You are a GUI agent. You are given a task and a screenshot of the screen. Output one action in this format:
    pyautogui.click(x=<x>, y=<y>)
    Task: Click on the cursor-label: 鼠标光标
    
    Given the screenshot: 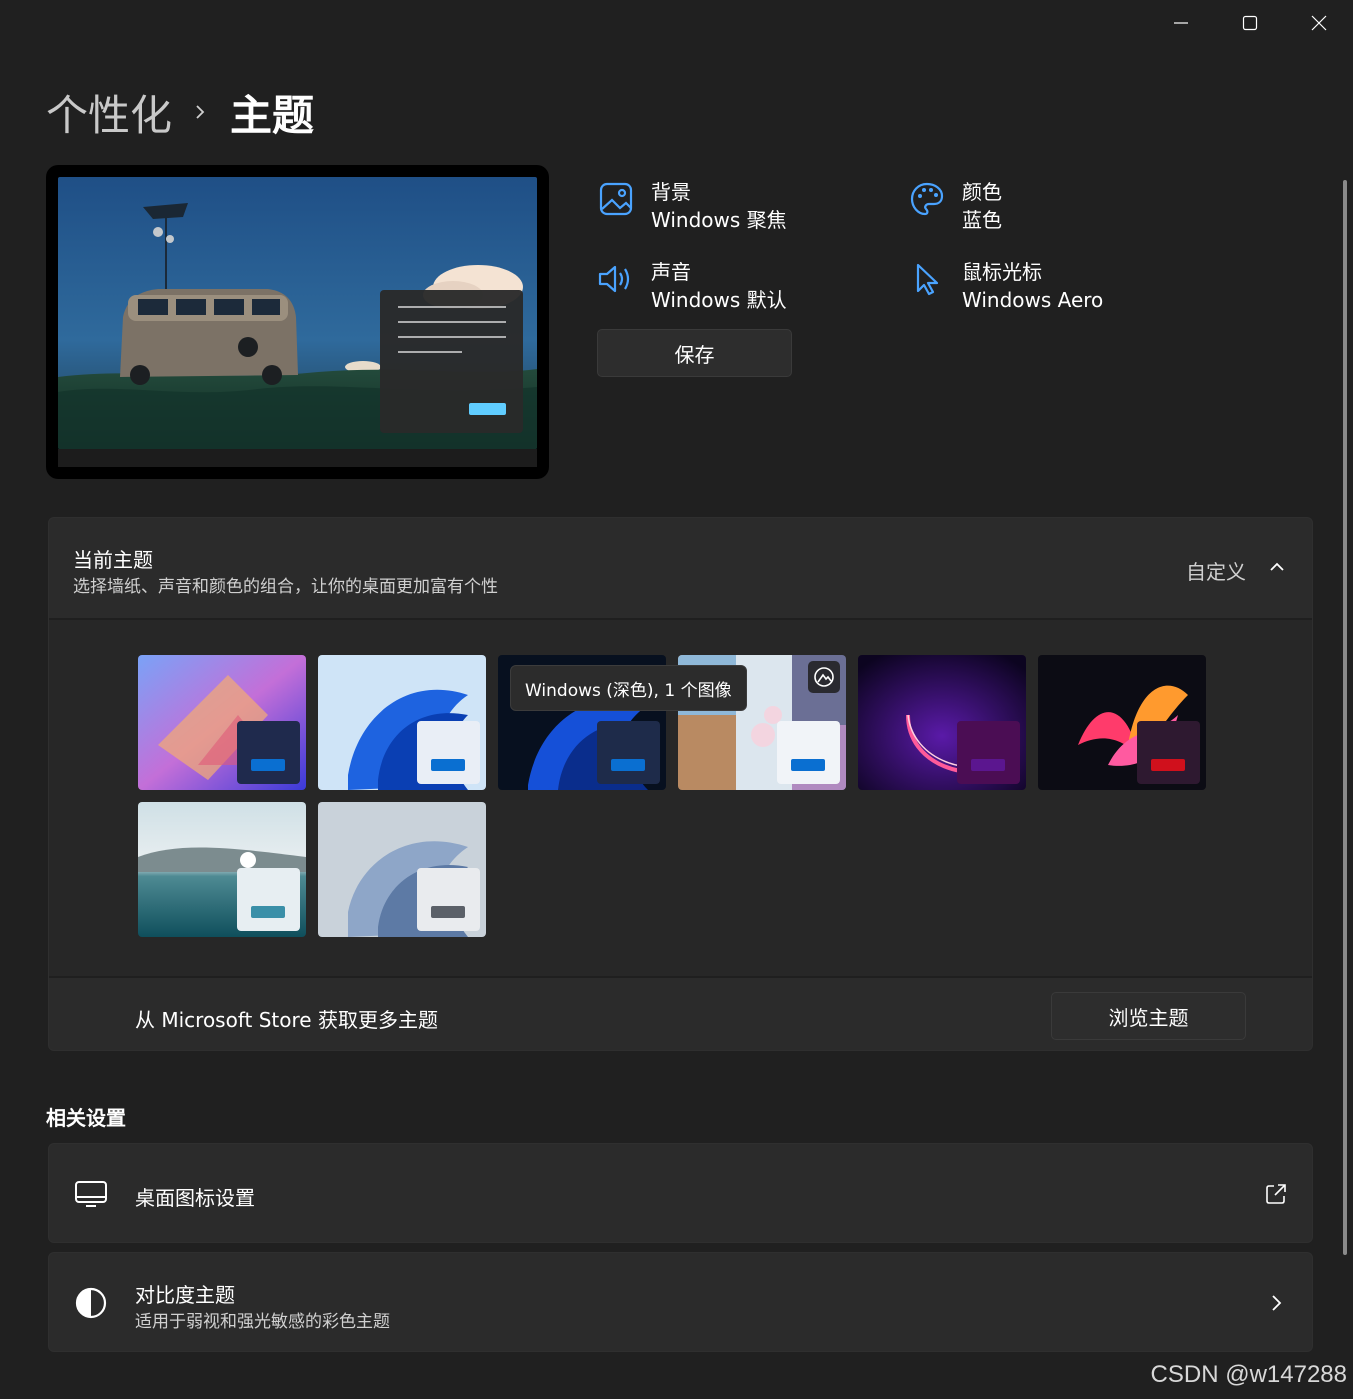 What is the action you would take?
    pyautogui.click(x=1002, y=272)
    